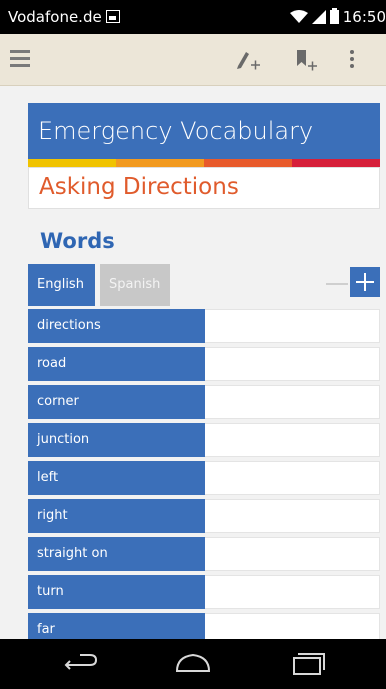 This screenshot has width=386, height=689. Describe the element at coordinates (116, 364) in the screenshot. I see `word-cell: road` at that location.